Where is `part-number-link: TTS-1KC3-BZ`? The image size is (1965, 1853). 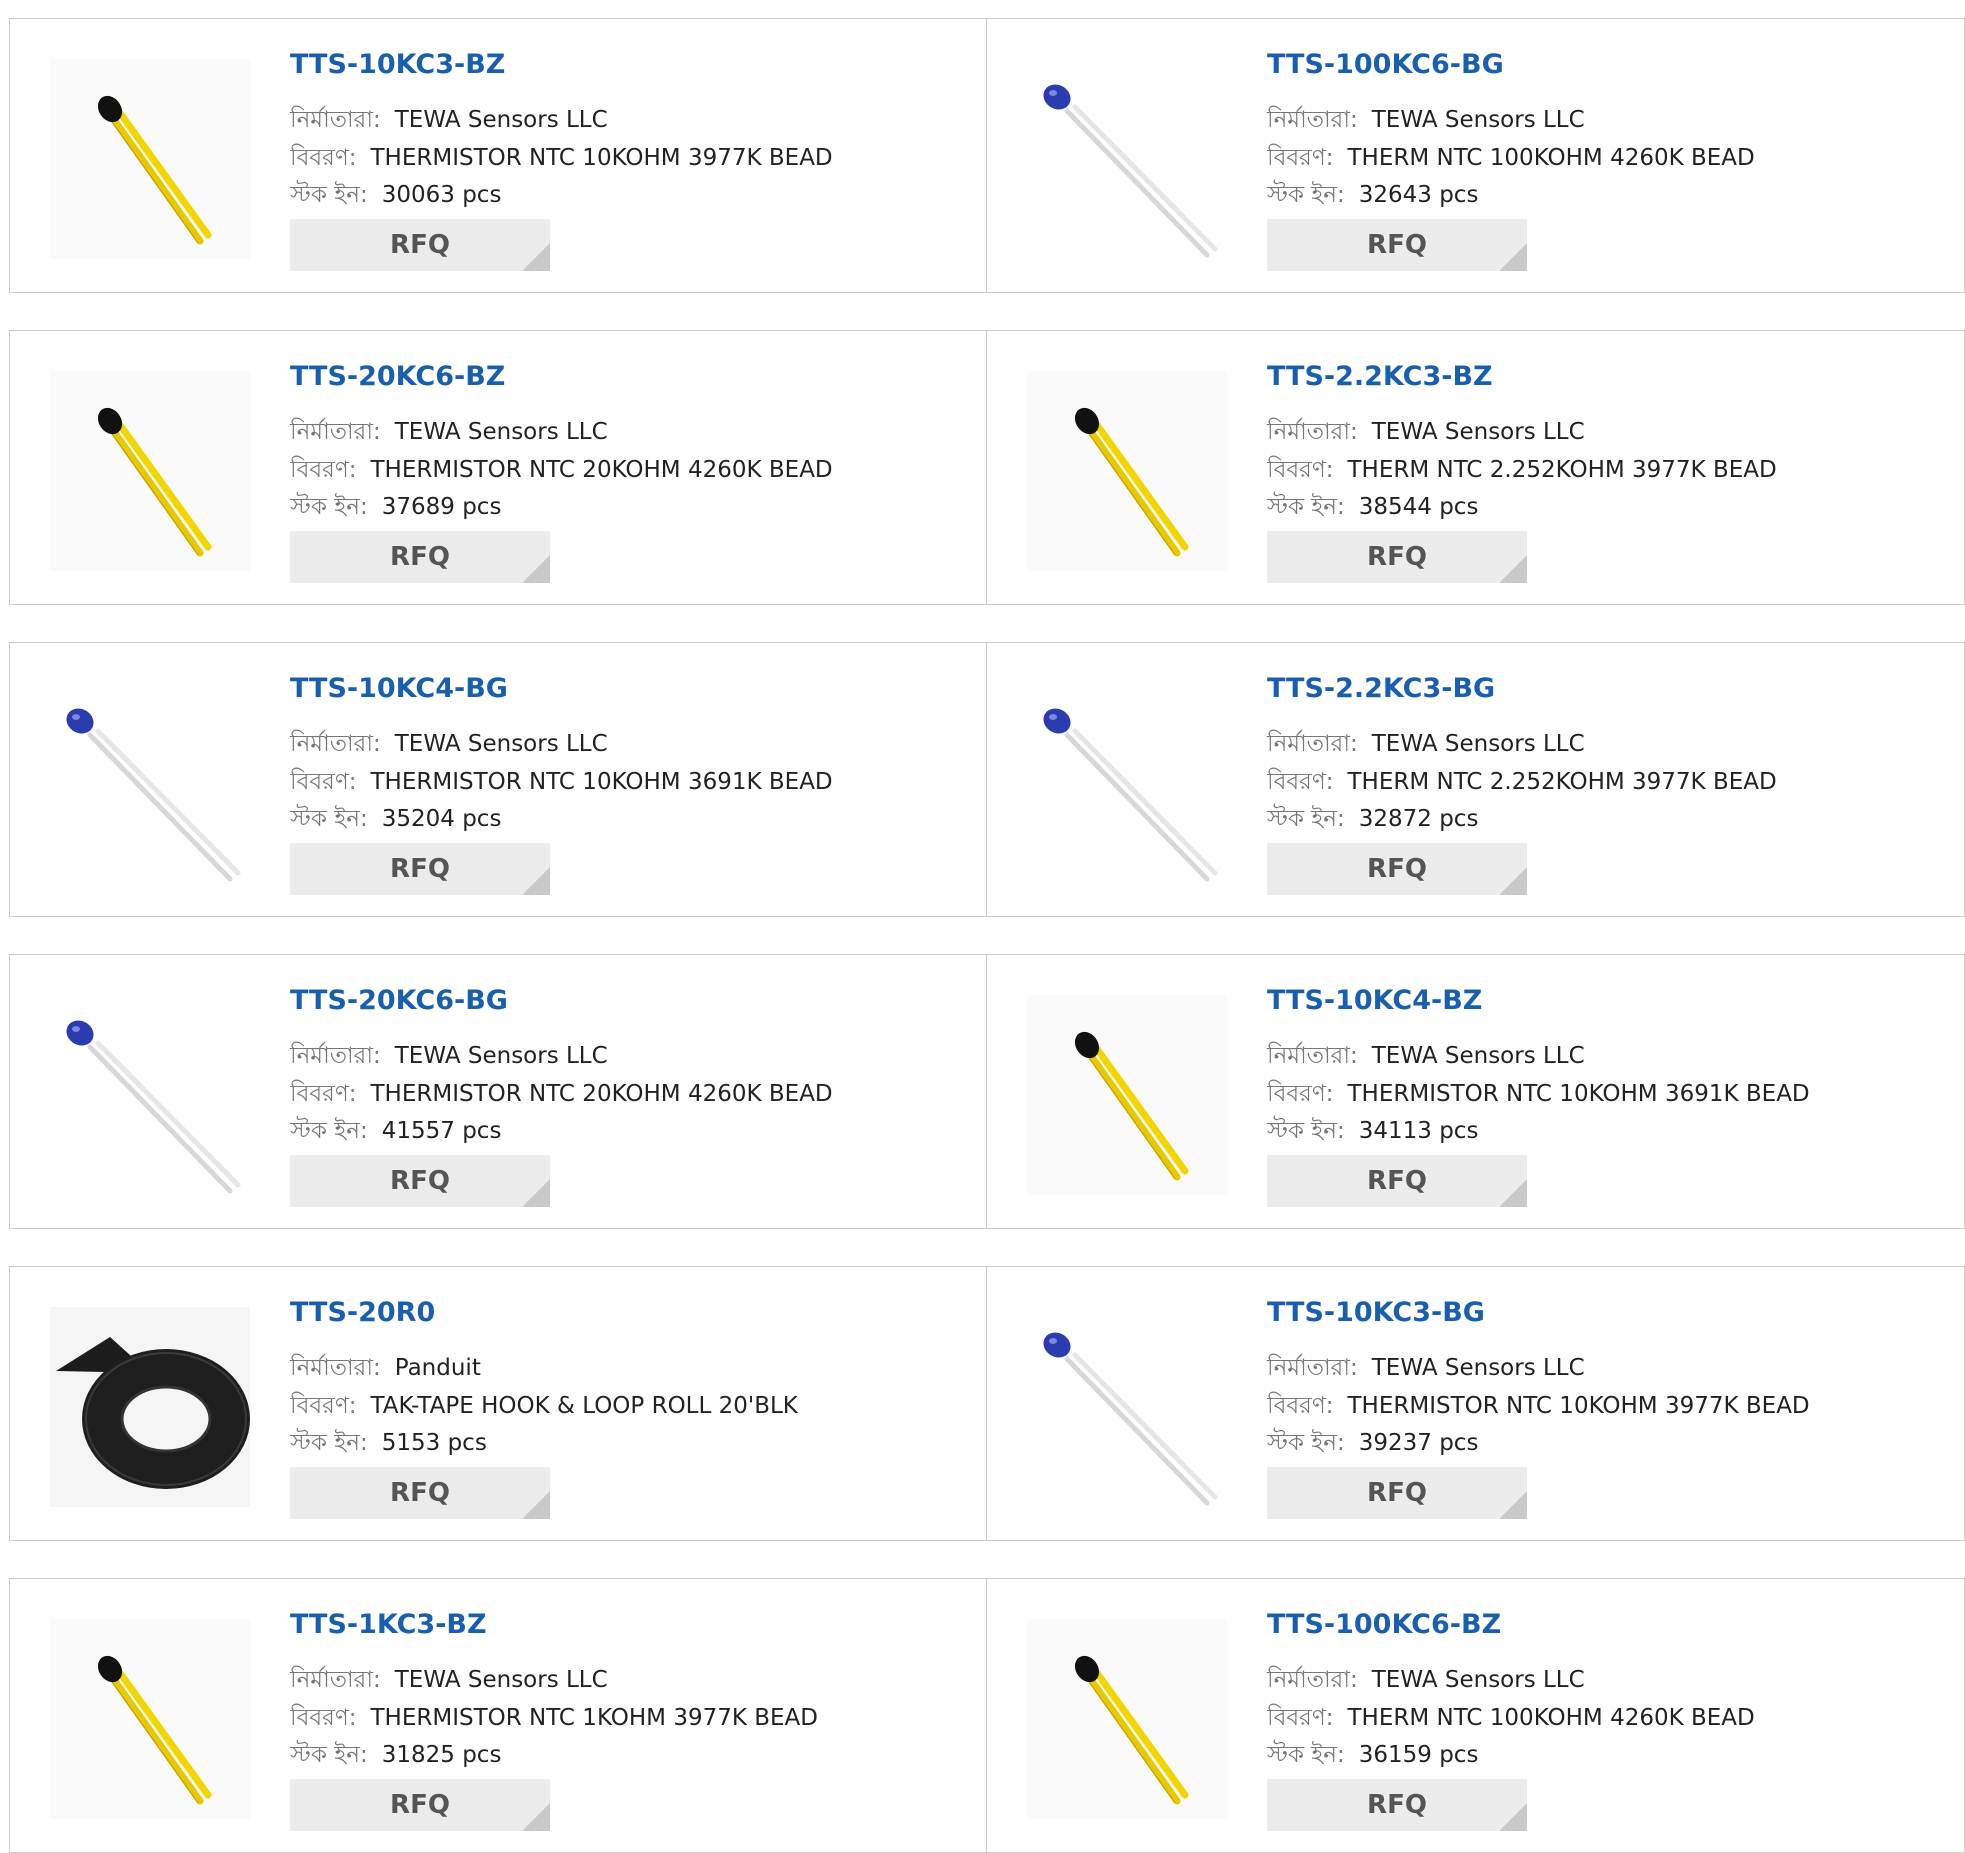
part-number-link: TTS-1KC3-BZ is located at coordinates (388, 1624).